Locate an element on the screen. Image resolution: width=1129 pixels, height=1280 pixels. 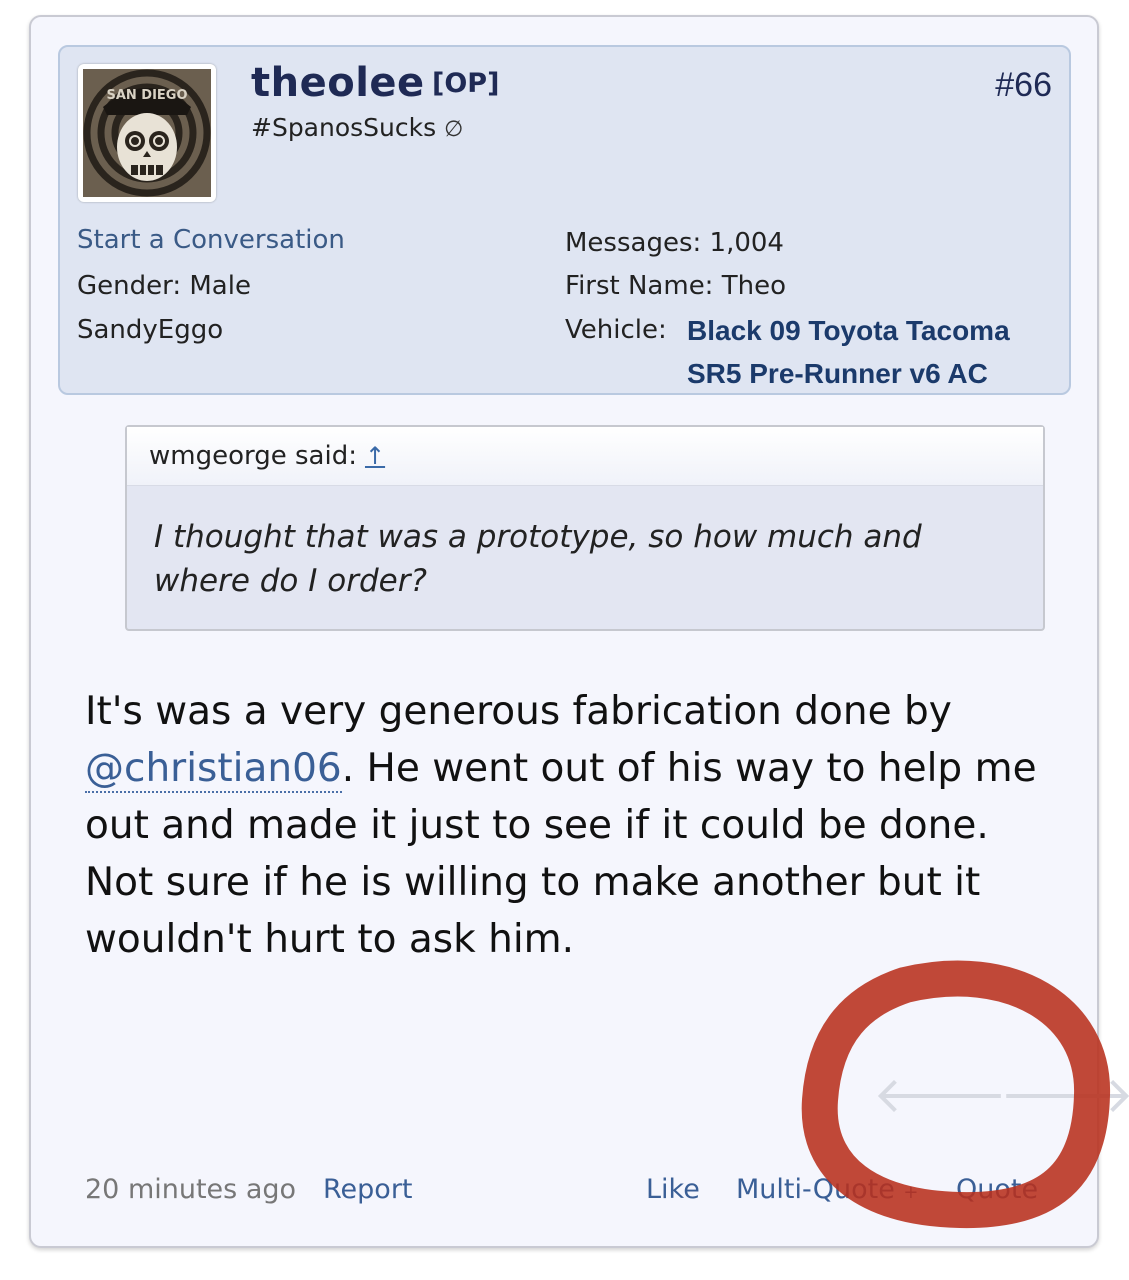
op-tag: [OP] is located at coordinates (466, 83).